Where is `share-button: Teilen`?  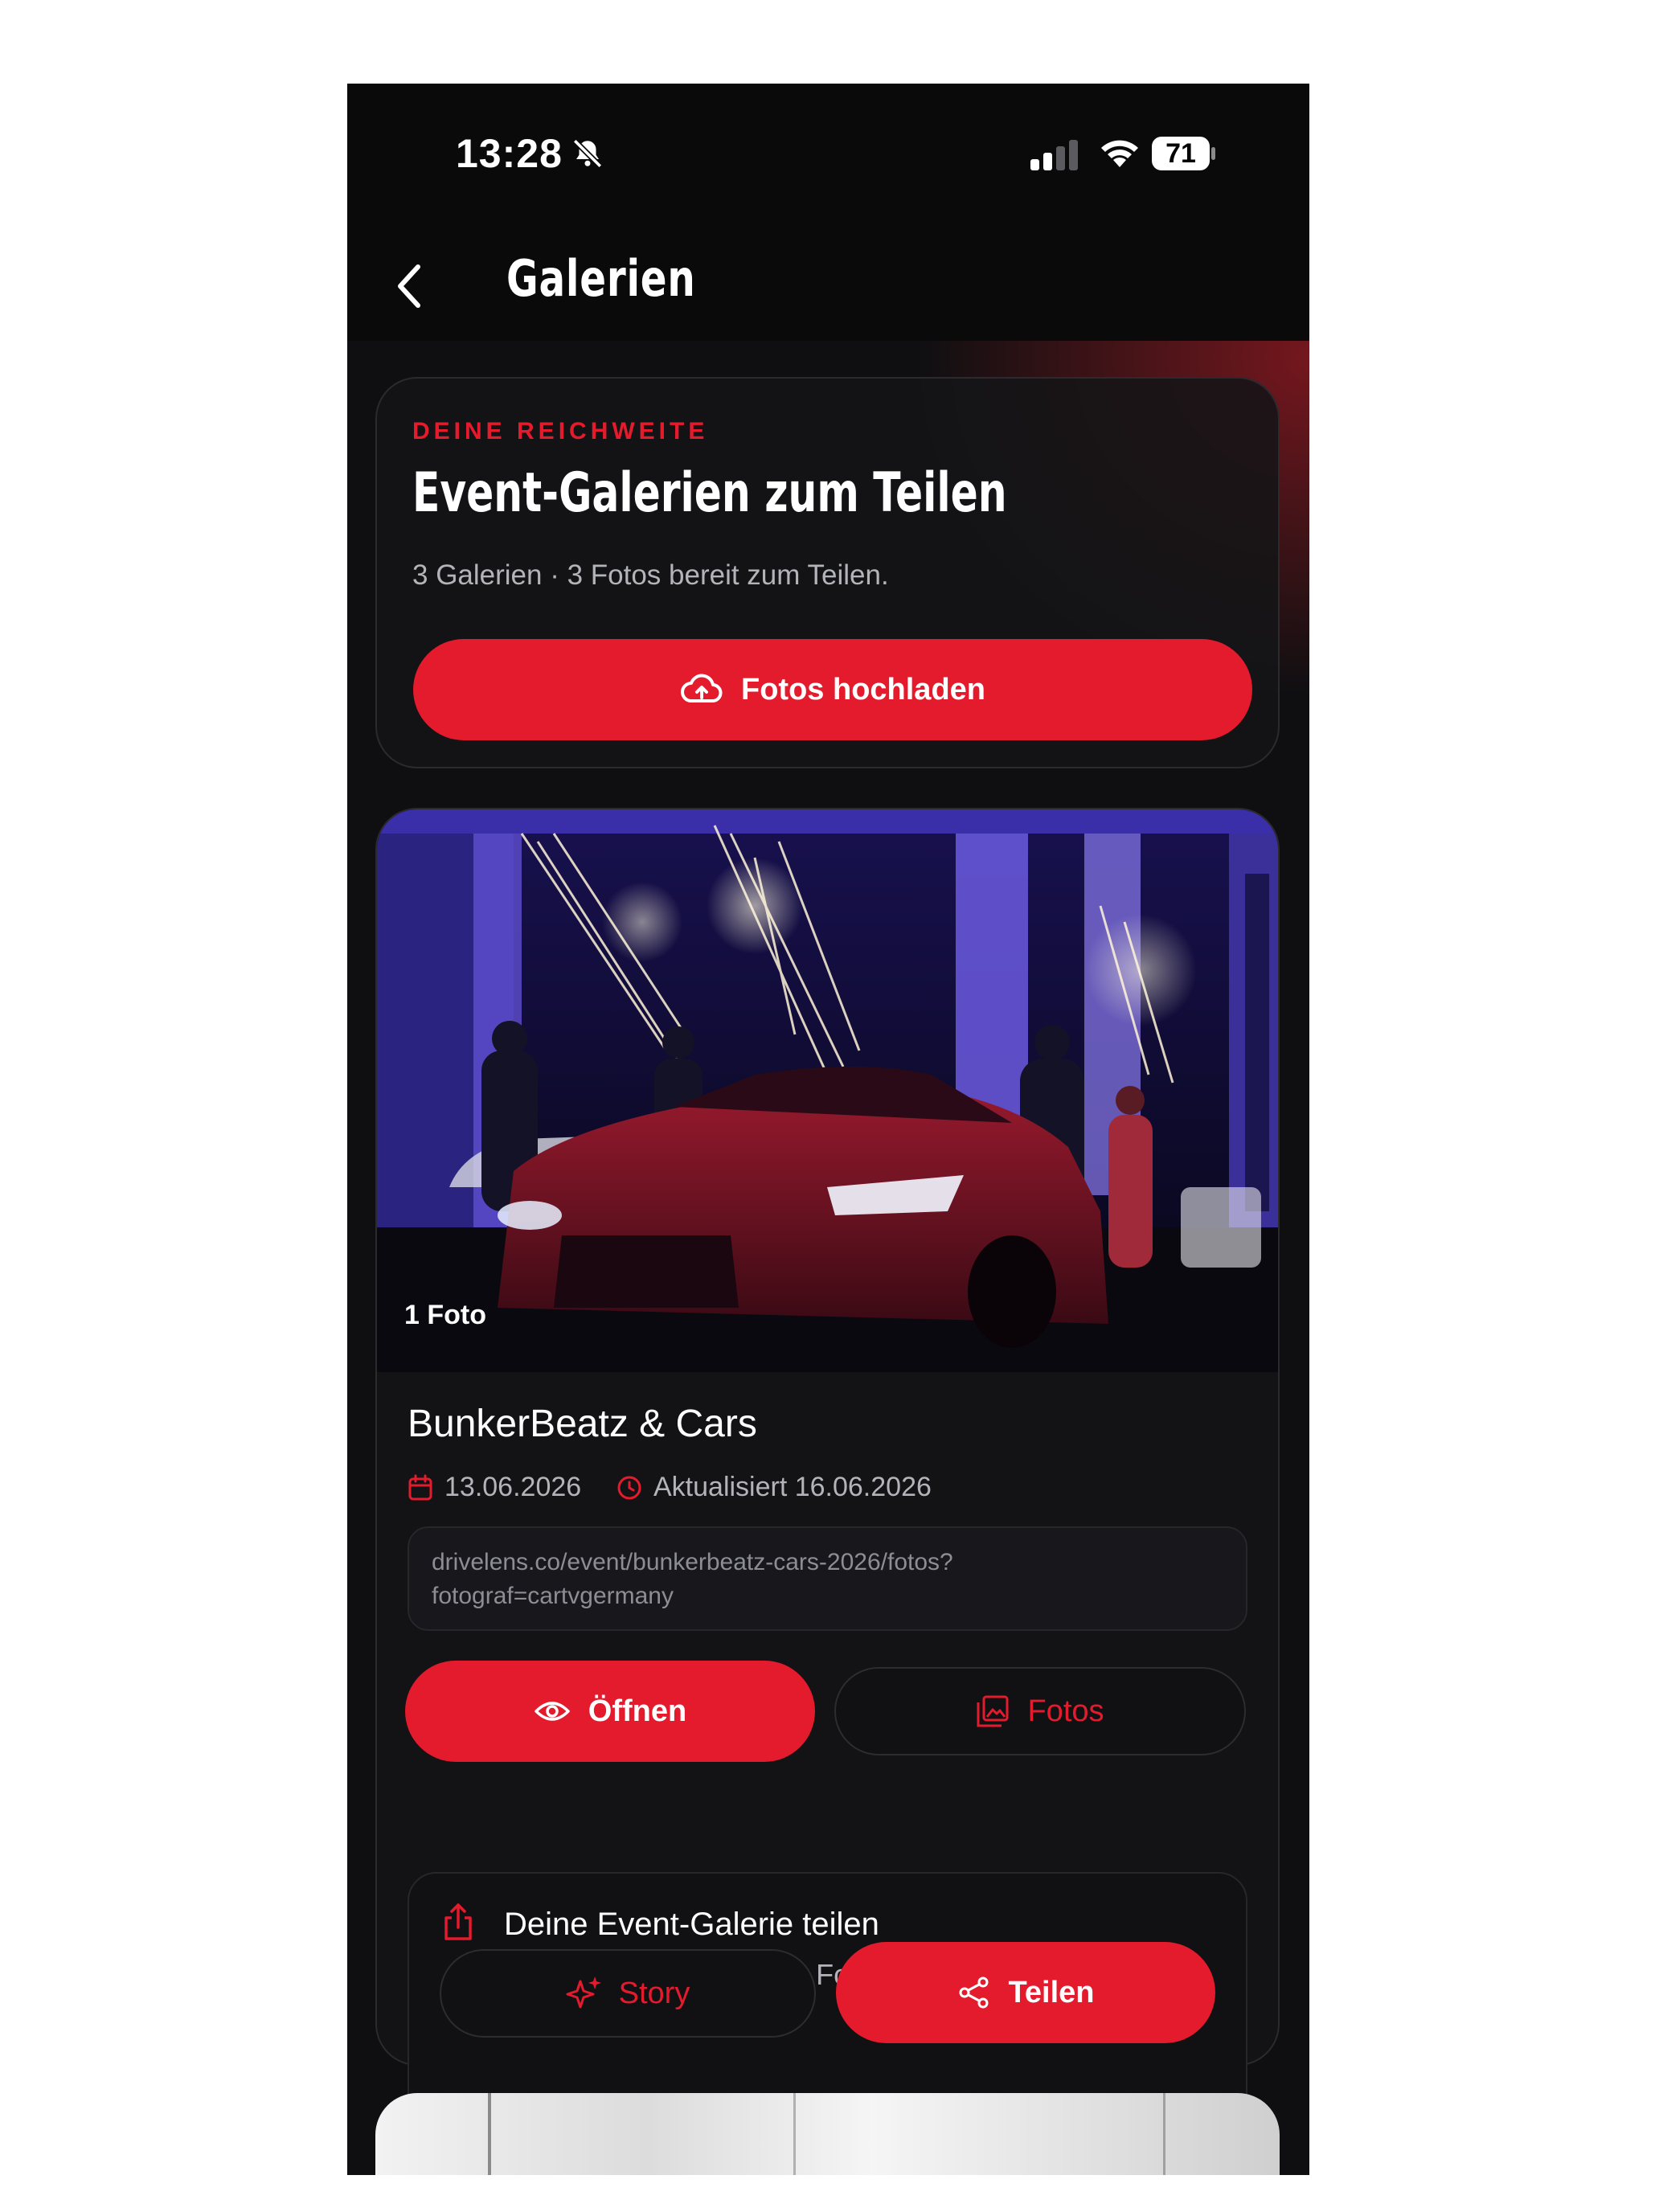
share-button: Teilen is located at coordinates (1025, 1992).